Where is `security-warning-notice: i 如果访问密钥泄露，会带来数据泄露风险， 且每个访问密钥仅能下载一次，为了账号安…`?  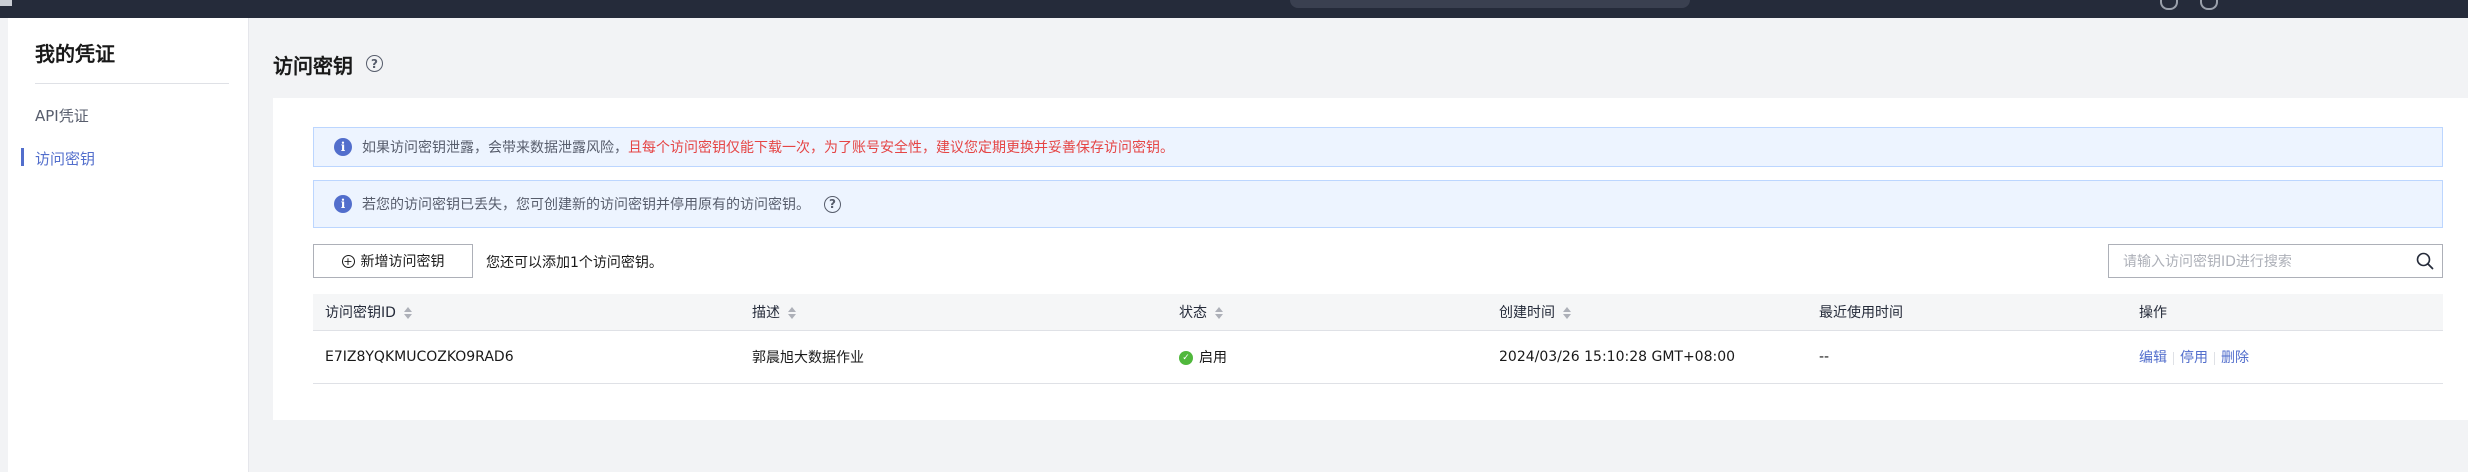
security-warning-notice: i 如果访问密钥泄露，会带来数据泄露风险， 且每个访问密钥仅能下载一次，为了账号安… is located at coordinates (1378, 147).